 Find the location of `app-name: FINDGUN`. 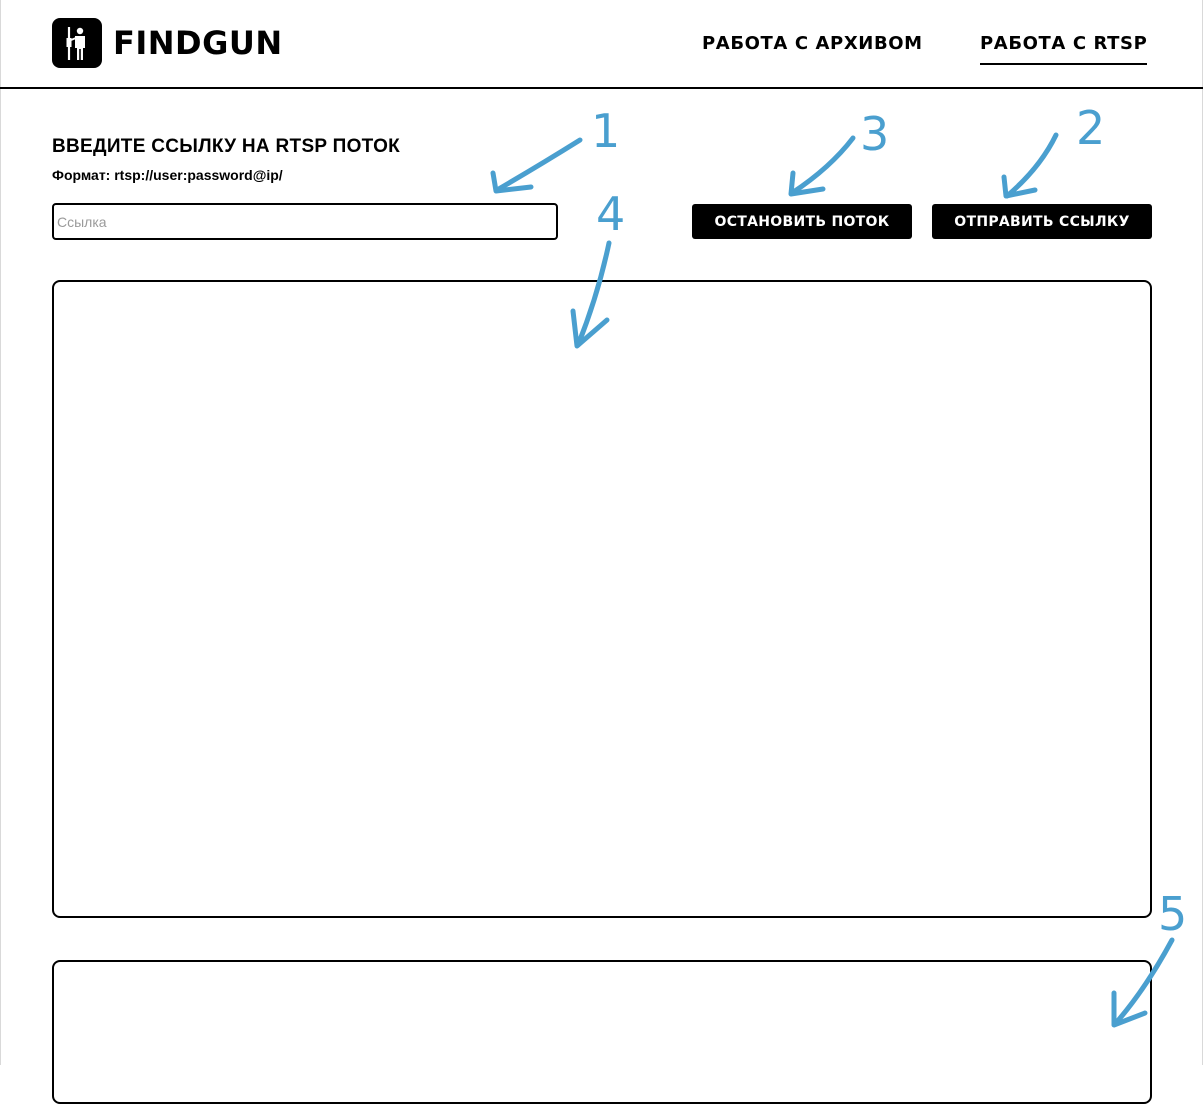

app-name: FINDGUN is located at coordinates (198, 43).